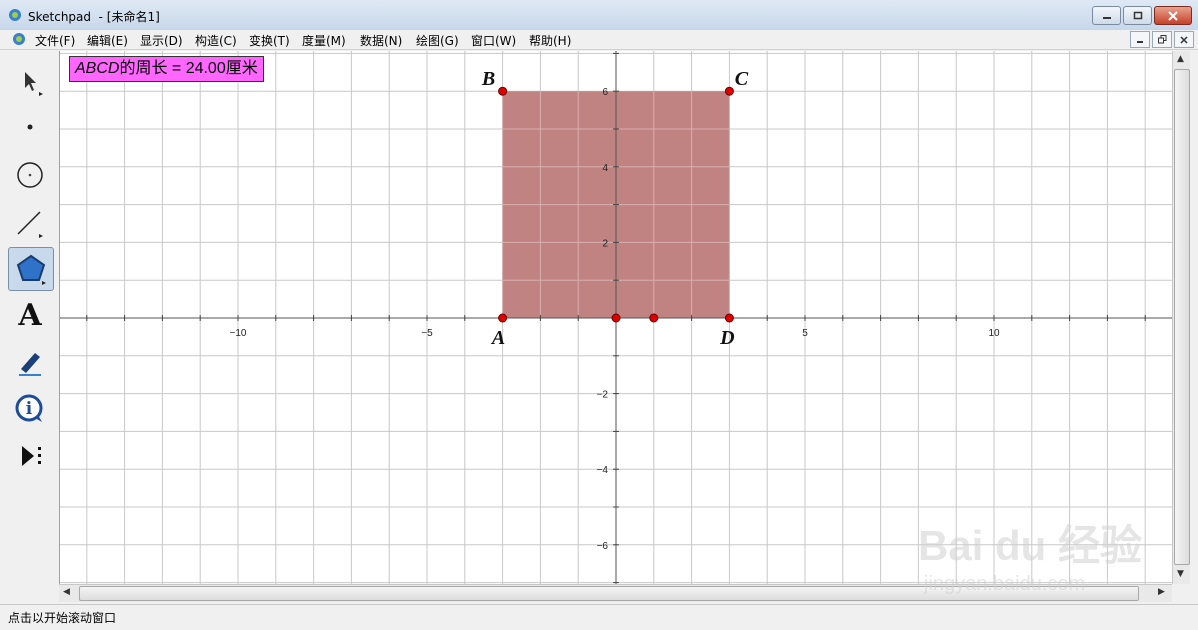  What do you see at coordinates (493, 40) in the screenshot?
I see `menu-window: 窗口(W)` at bounding box center [493, 40].